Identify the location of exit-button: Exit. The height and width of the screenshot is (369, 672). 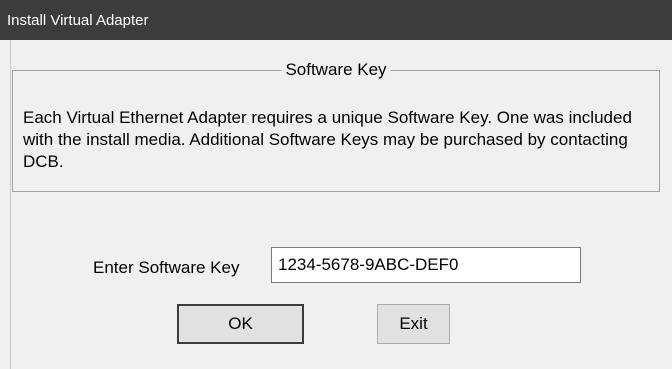
(413, 324).